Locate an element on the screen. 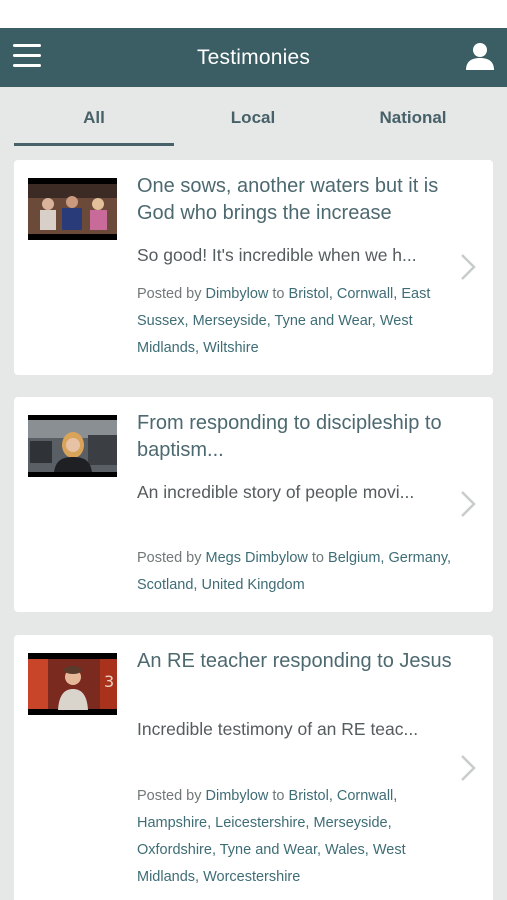 This screenshot has width=507, height=900. svg-text: 3 is located at coordinates (109, 681).